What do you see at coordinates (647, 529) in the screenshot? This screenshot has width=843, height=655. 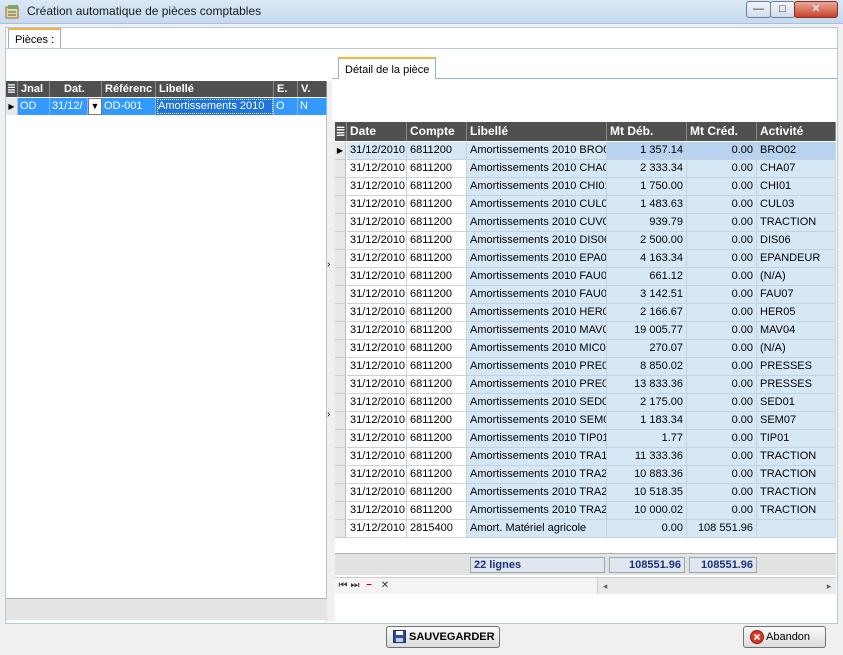 I see `debit-cell: 0.00` at bounding box center [647, 529].